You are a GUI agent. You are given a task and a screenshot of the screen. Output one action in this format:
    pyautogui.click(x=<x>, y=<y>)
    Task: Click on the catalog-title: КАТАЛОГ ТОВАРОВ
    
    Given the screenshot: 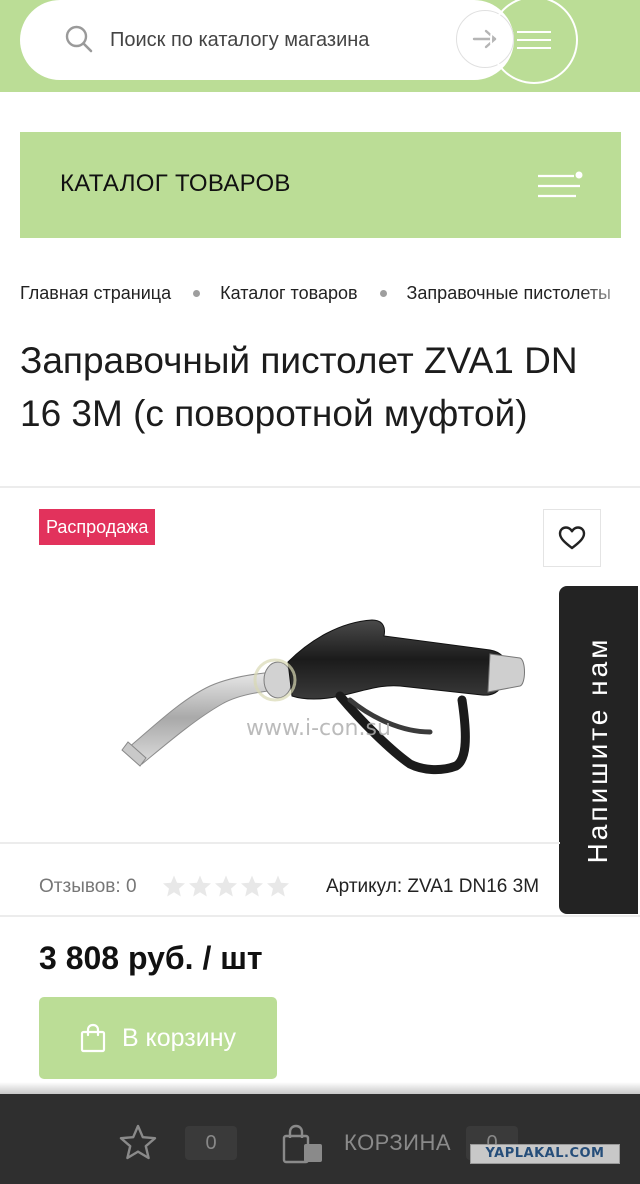 What is the action you would take?
    pyautogui.click(x=175, y=183)
    